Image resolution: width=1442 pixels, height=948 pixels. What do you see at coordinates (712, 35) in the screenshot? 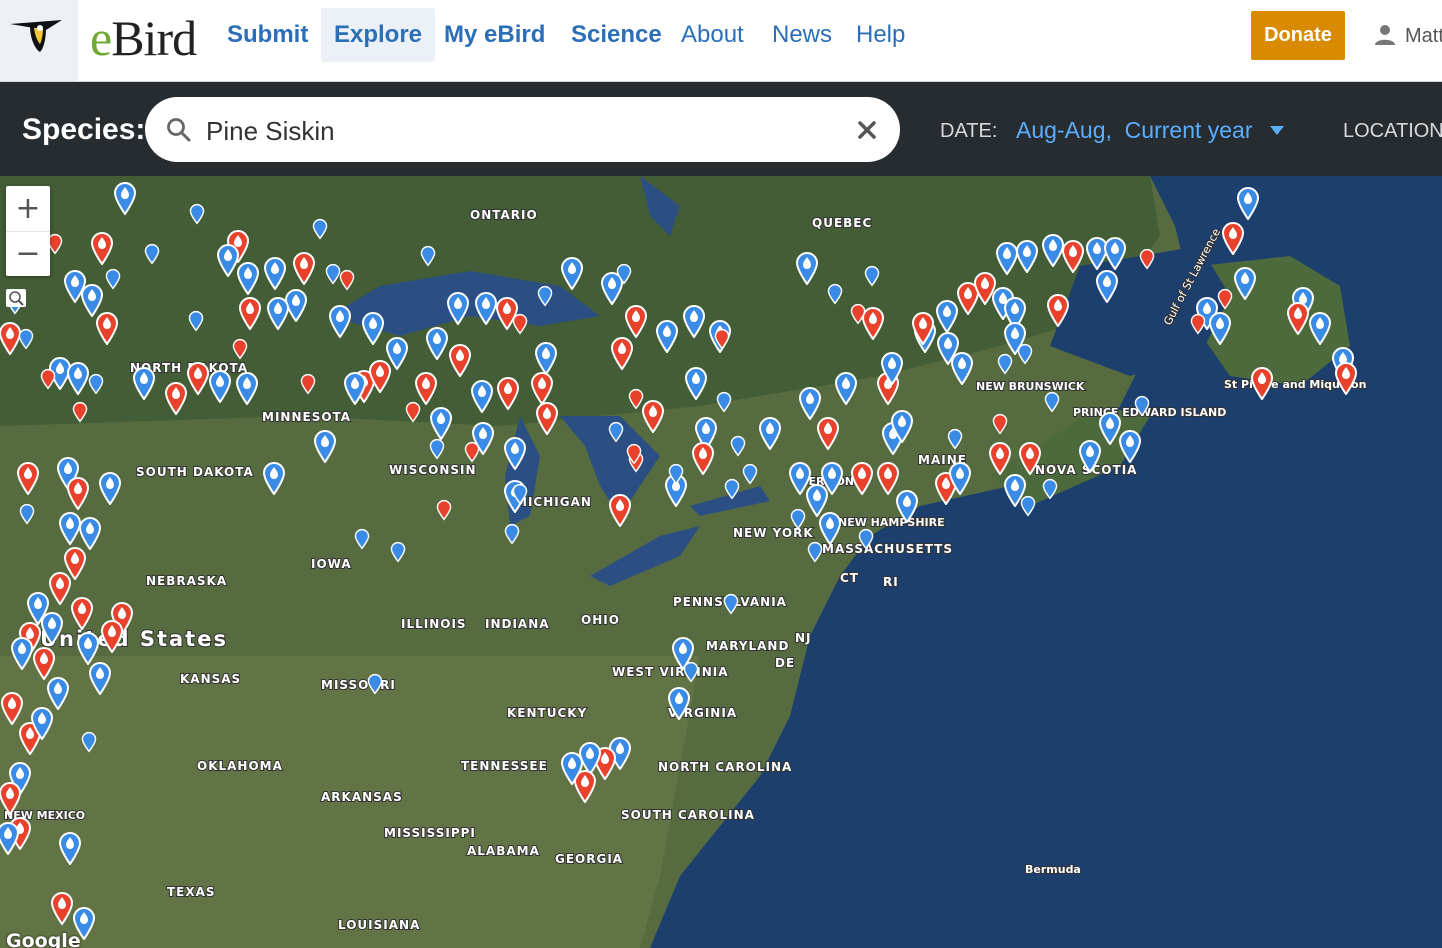
I see `nav-about: About` at bounding box center [712, 35].